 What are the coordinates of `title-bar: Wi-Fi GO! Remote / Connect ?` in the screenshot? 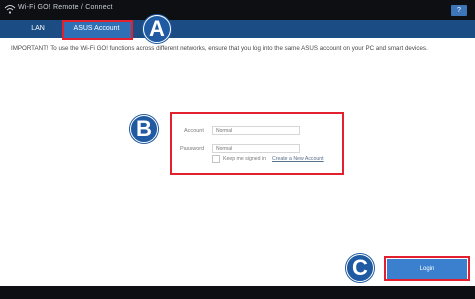 It's located at (237, 10).